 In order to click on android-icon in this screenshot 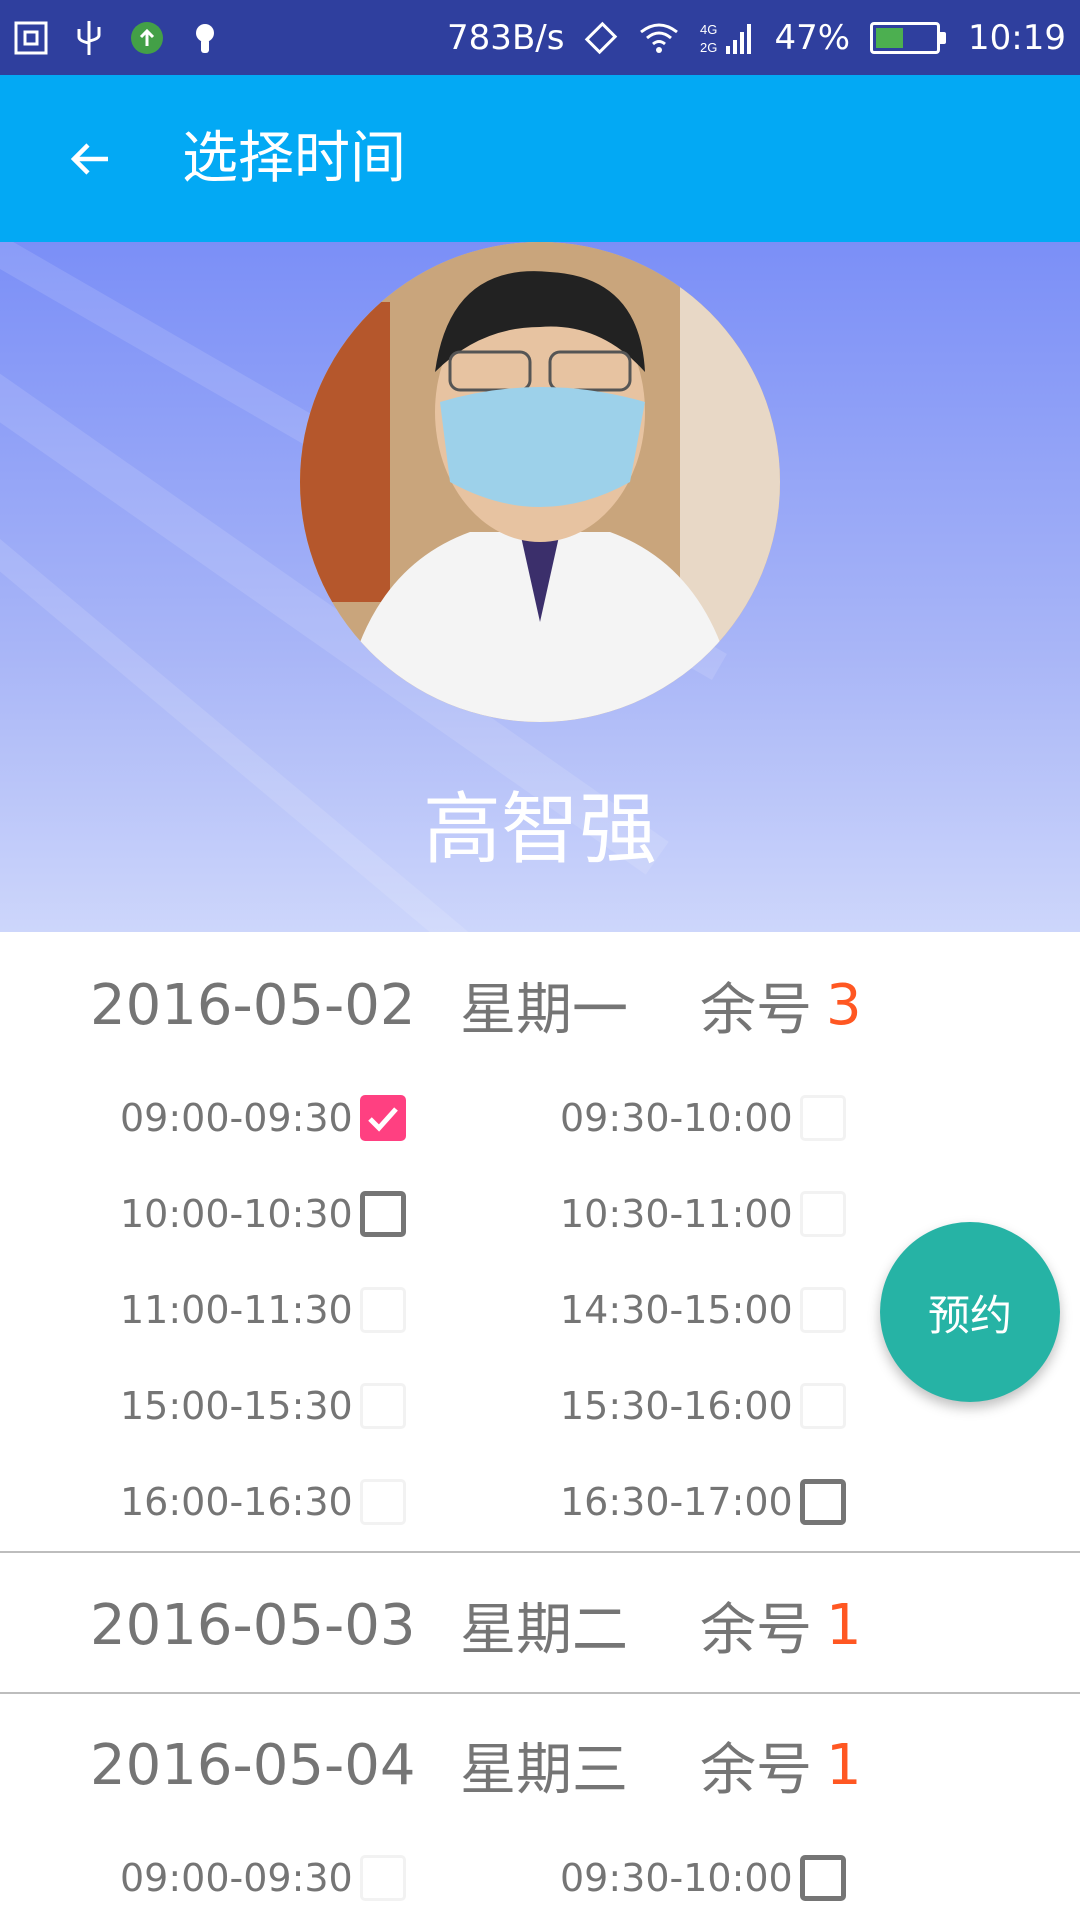, I will do `click(205, 38)`.